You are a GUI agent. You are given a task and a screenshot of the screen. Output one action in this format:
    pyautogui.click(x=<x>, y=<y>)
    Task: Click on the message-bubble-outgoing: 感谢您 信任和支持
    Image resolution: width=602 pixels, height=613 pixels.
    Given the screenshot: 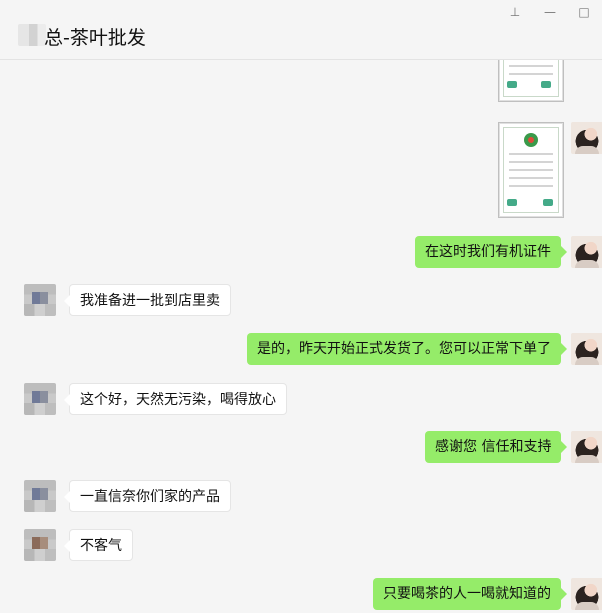 What is the action you would take?
    pyautogui.click(x=496, y=447)
    